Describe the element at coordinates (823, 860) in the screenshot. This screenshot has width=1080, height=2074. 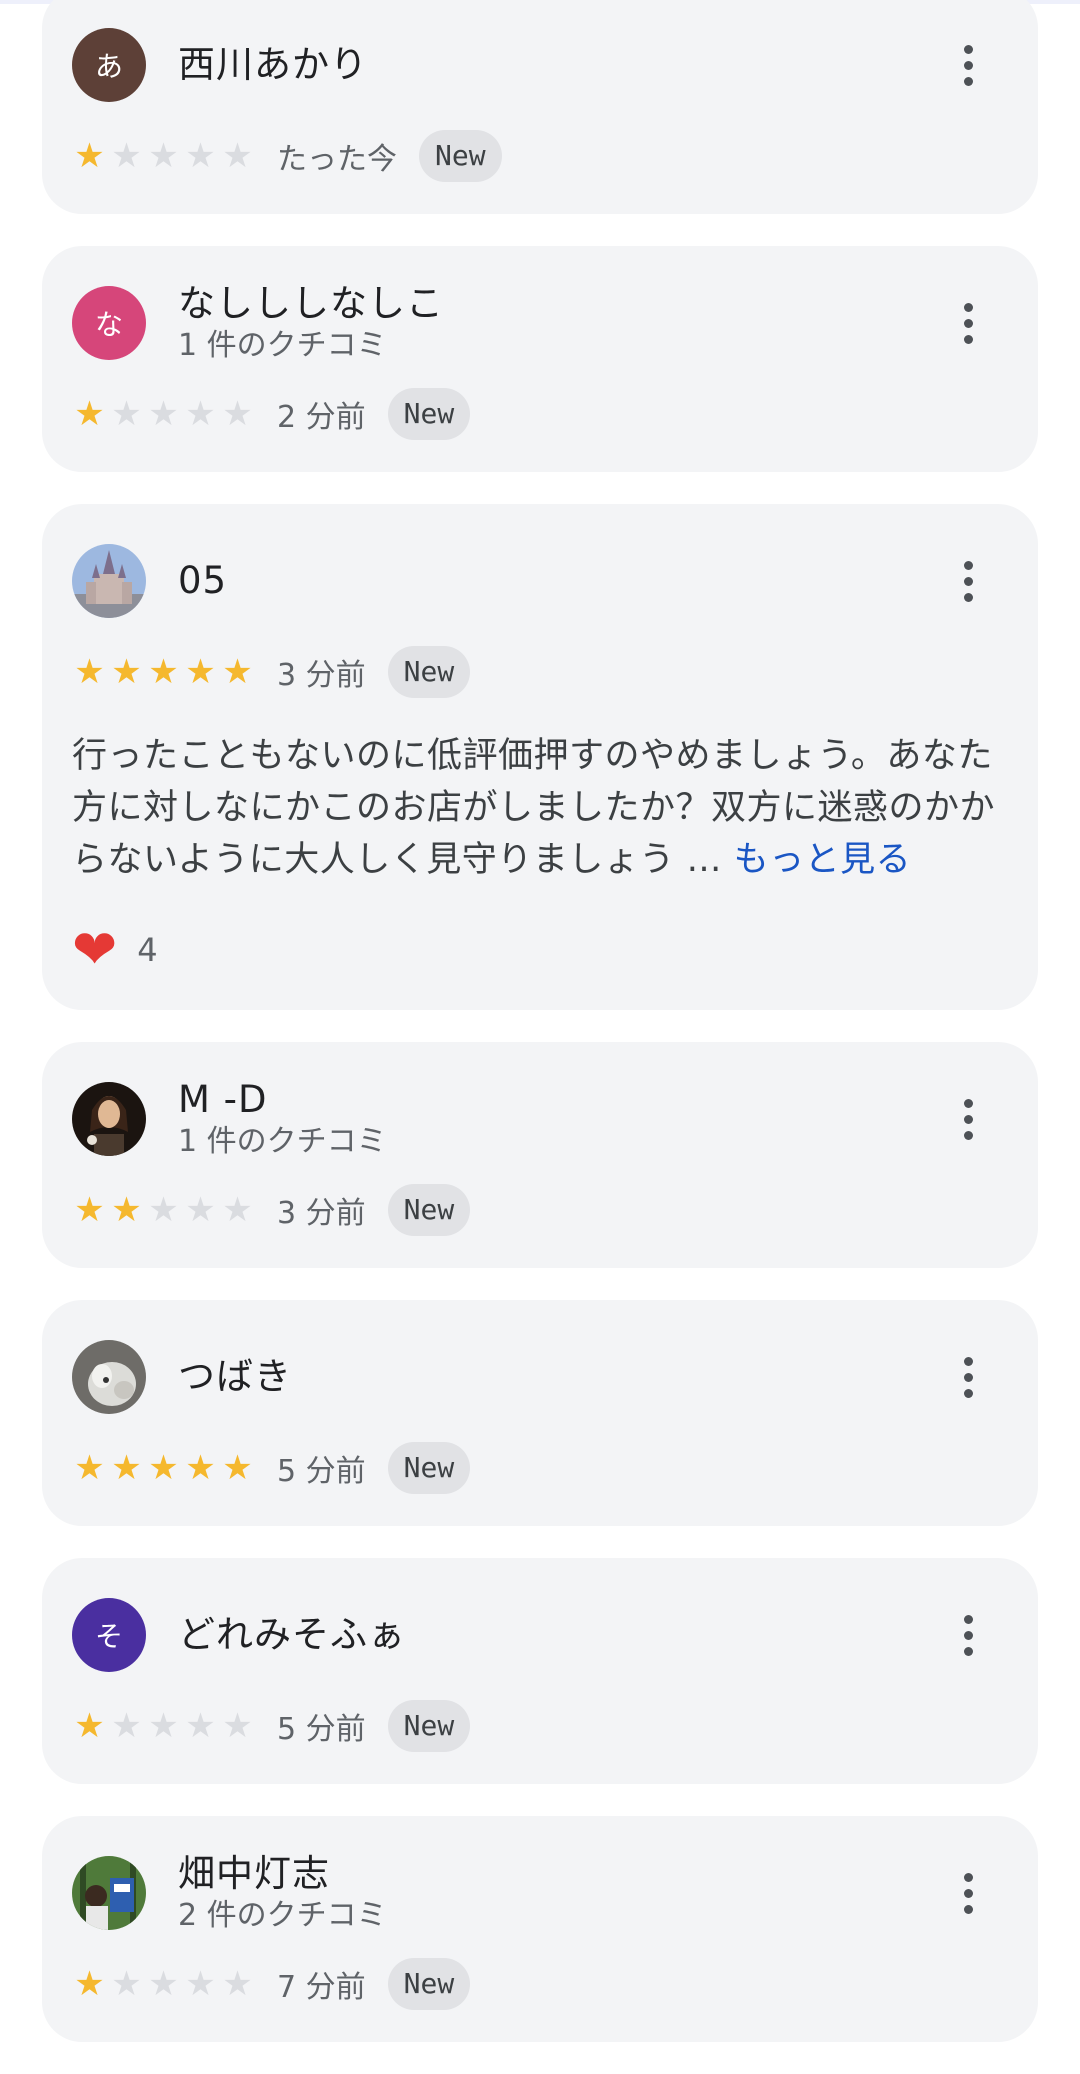
I see `see-more-link: もっと見る` at that location.